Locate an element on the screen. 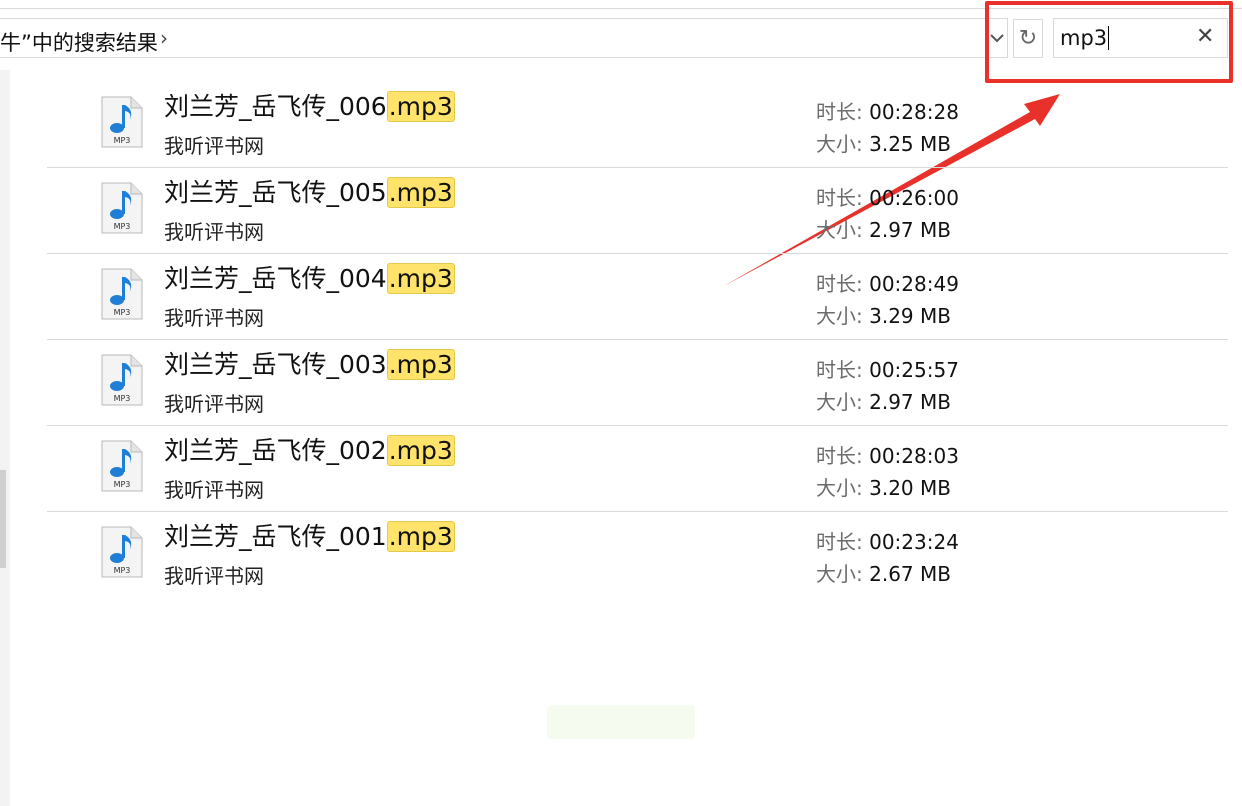 The width and height of the screenshot is (1242, 806). file-duration: 时长: 00:28:28 is located at coordinates (887, 110).